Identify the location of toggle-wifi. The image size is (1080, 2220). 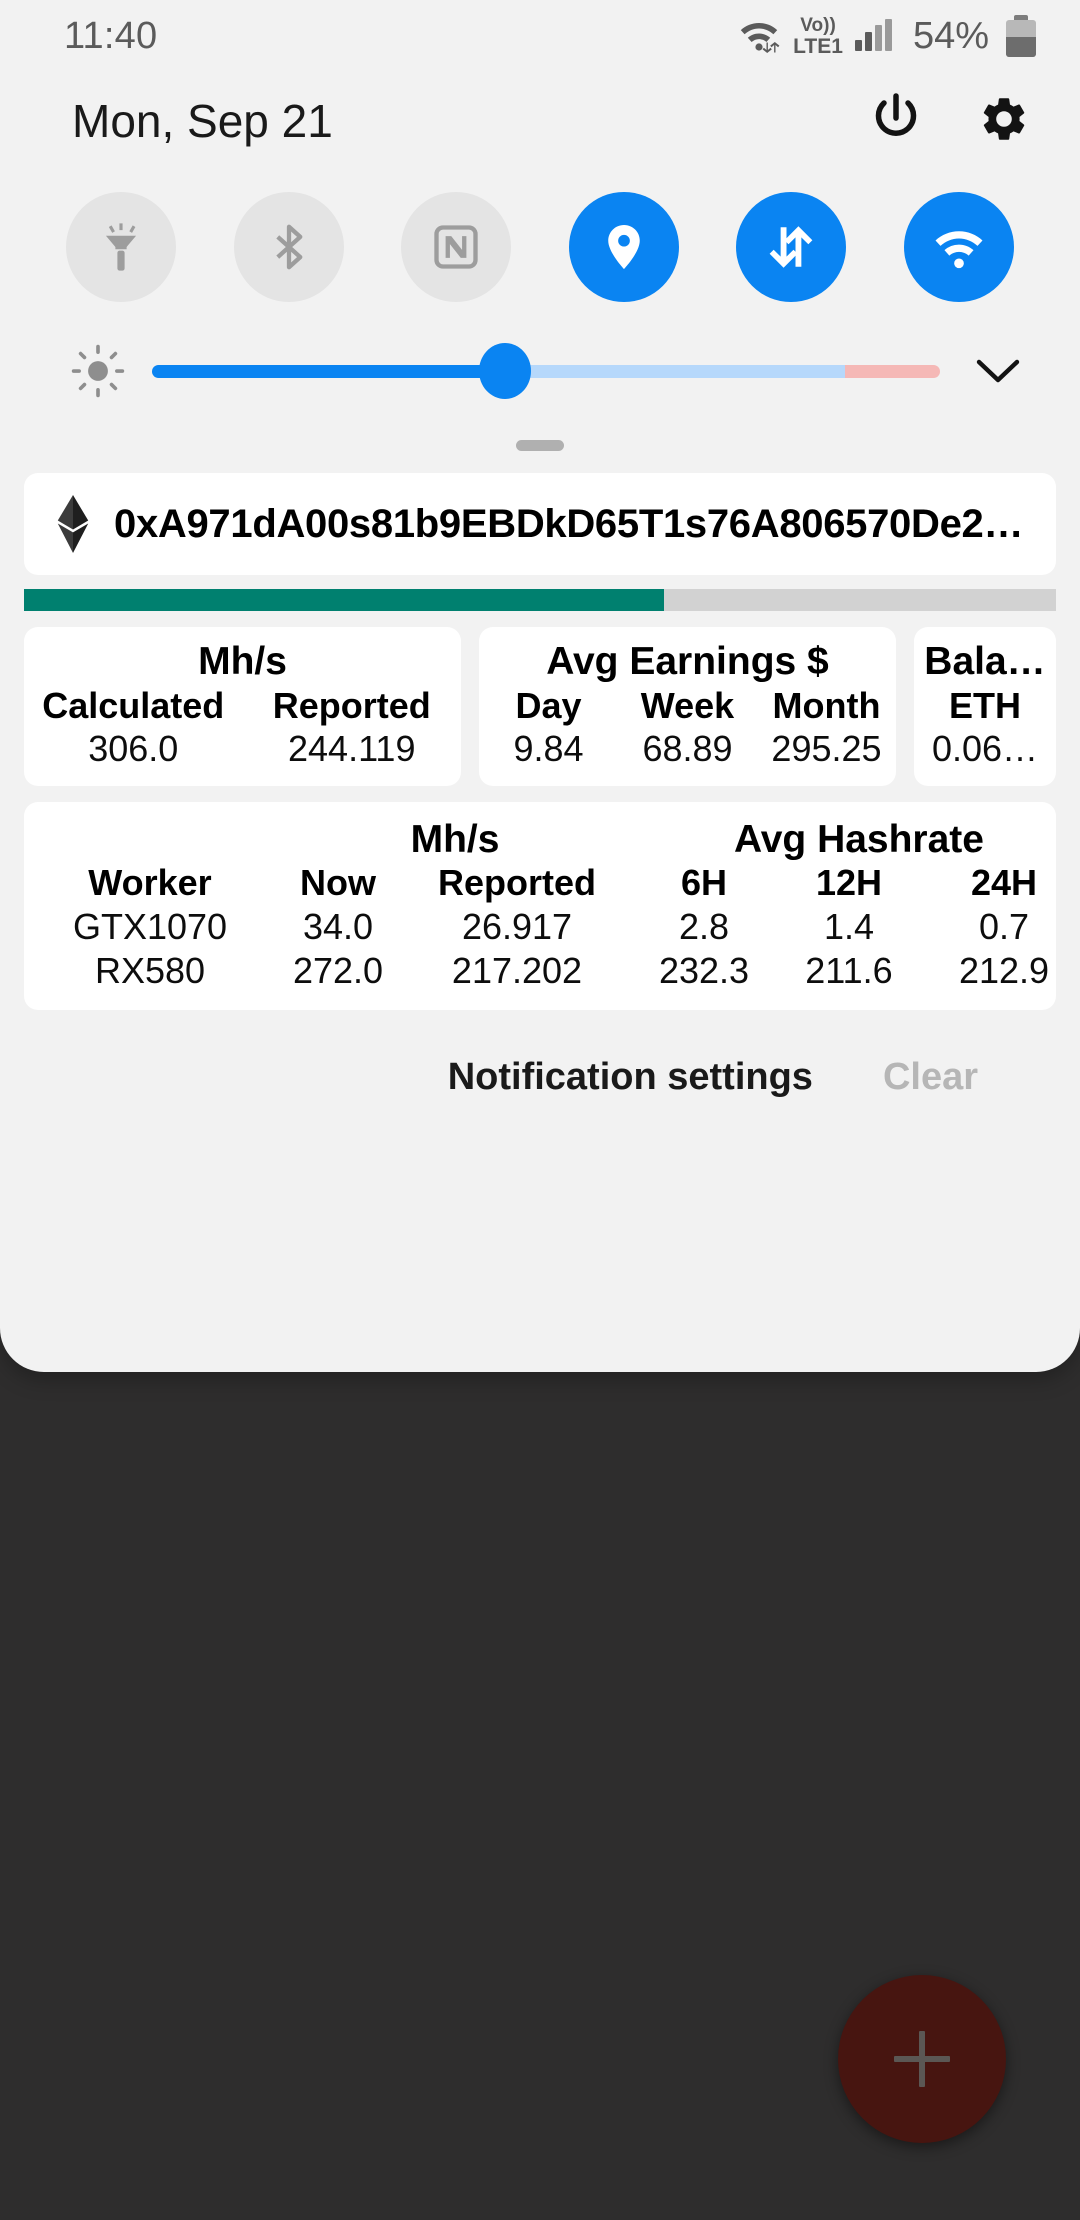
(958, 247).